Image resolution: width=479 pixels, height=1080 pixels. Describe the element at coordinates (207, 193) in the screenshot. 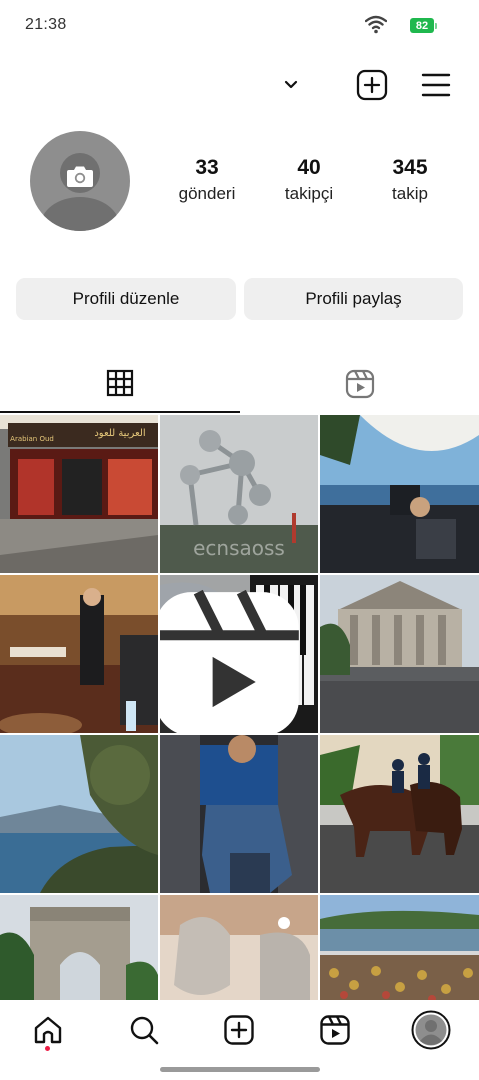

I see `posts-label: gönderi` at that location.